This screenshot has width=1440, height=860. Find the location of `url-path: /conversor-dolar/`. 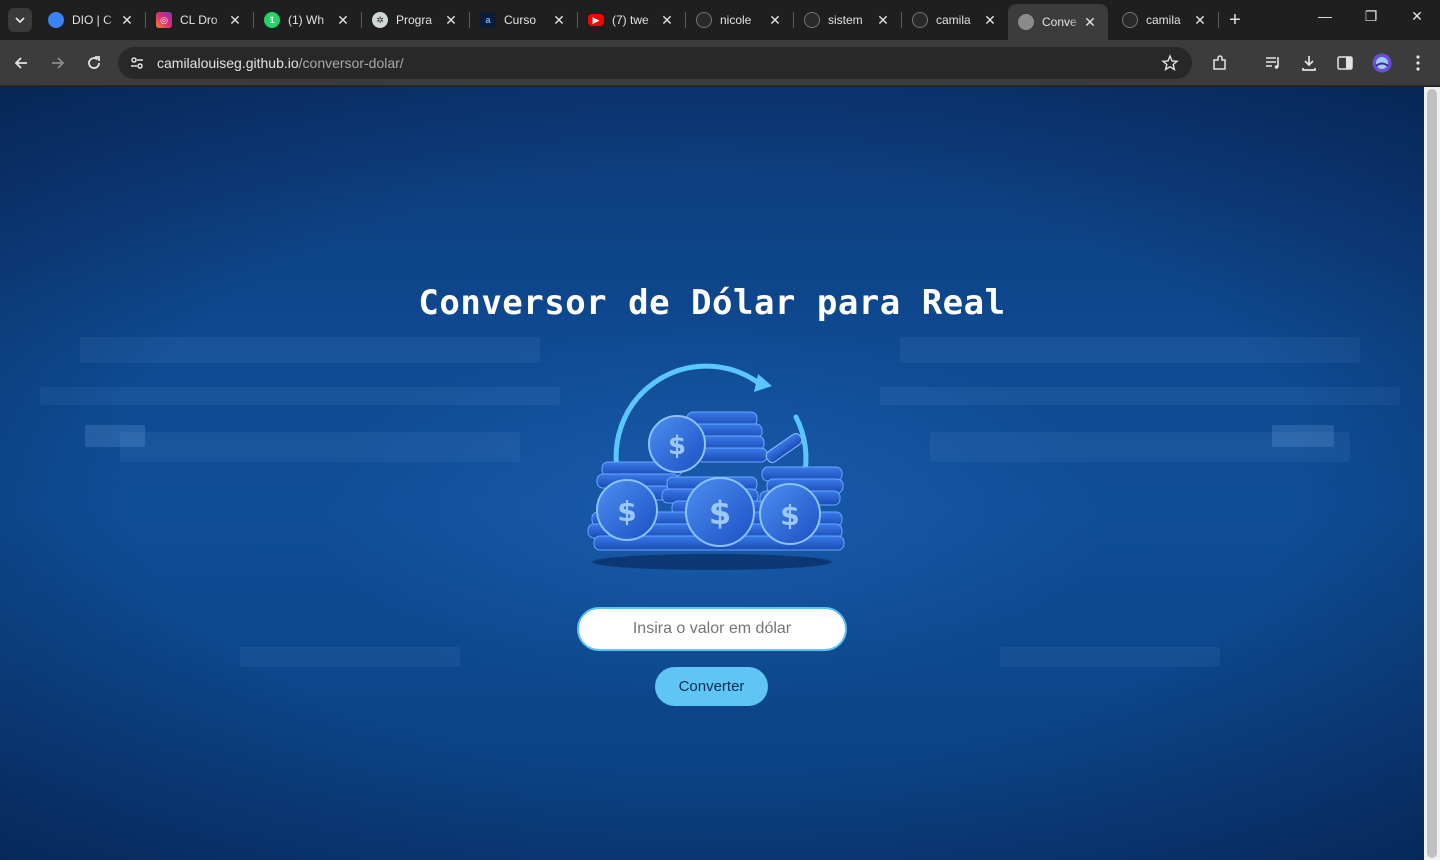

url-path: /conversor-dolar/ is located at coordinates (351, 63).